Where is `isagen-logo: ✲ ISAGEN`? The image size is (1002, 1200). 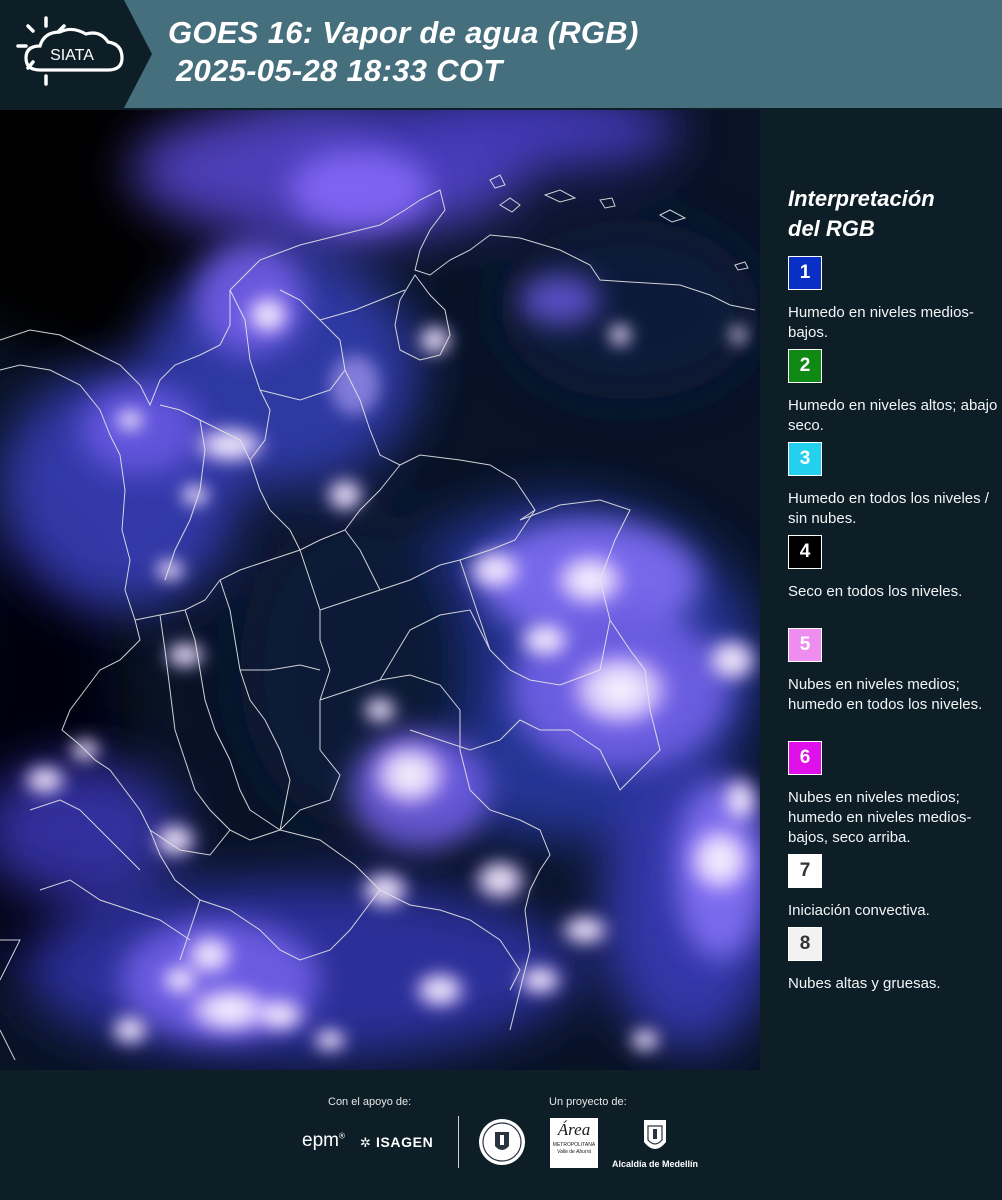 isagen-logo: ✲ ISAGEN is located at coordinates (396, 1142).